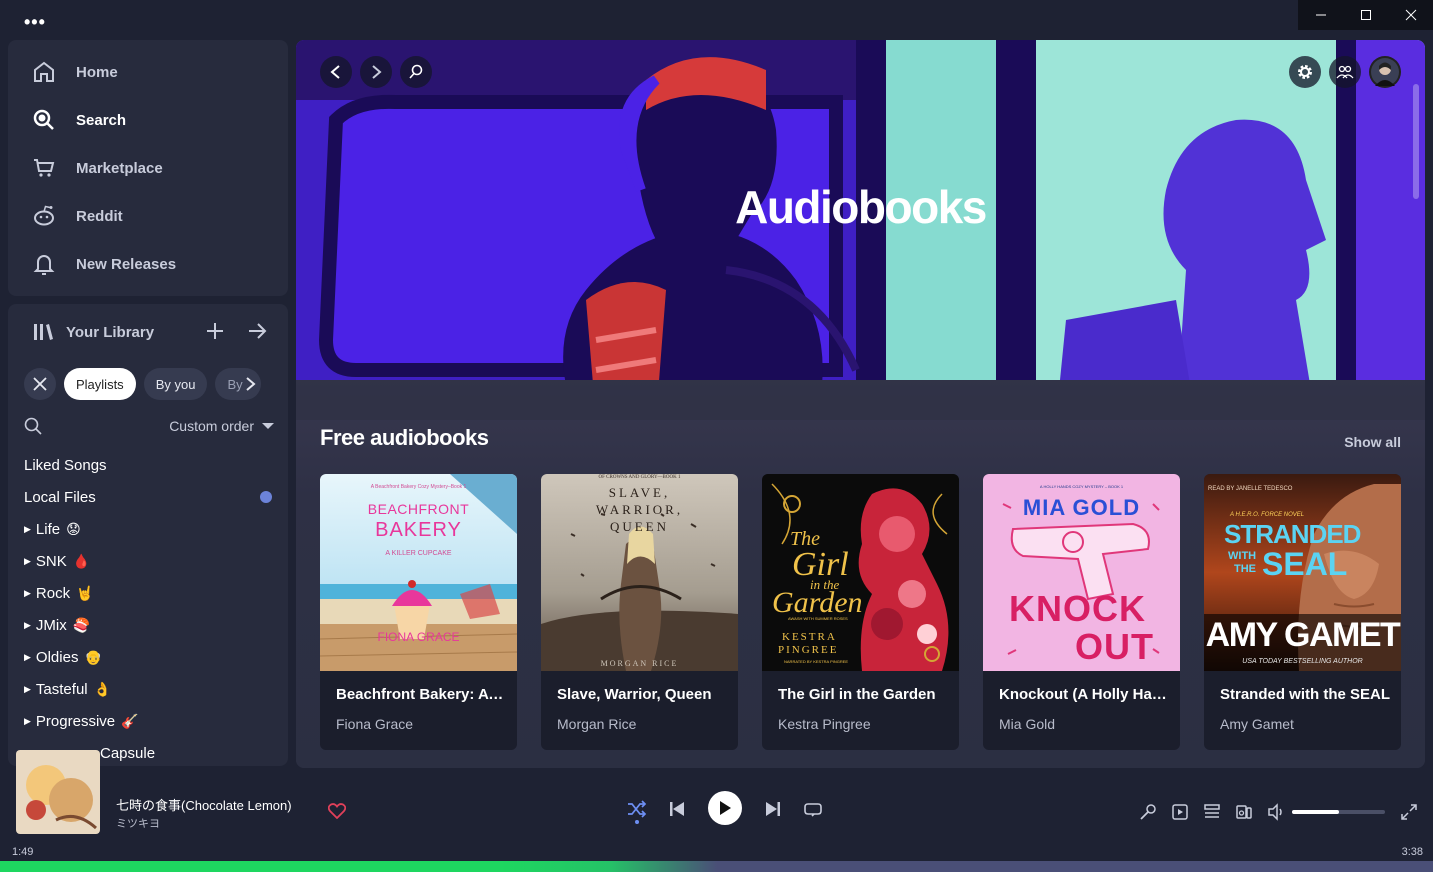  What do you see at coordinates (100, 384) in the screenshot?
I see `chip-playlists: Playlists` at bounding box center [100, 384].